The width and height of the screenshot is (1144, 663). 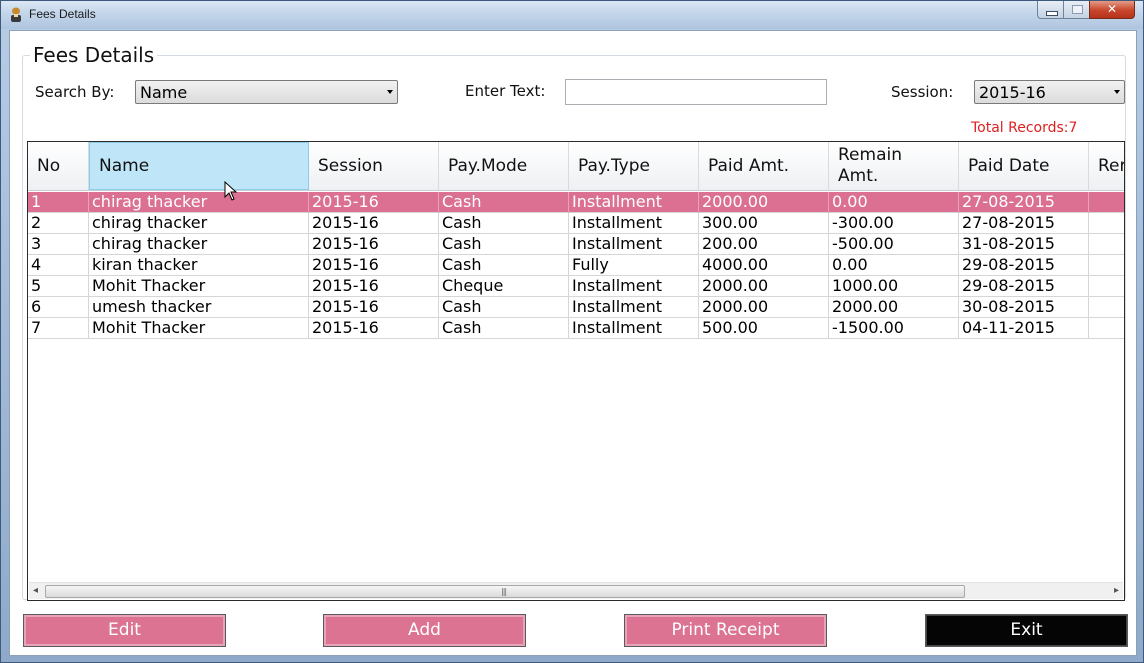 I want to click on table-cell: 4, so click(x=58, y=265).